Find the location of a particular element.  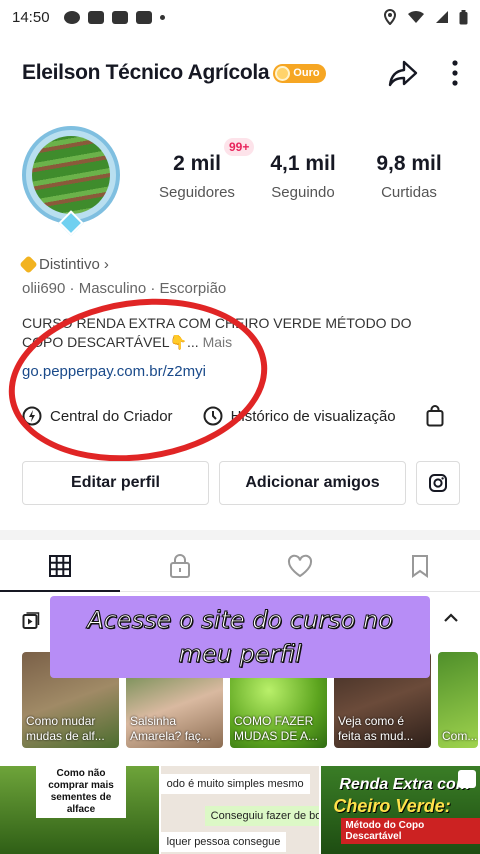

video-tile: Como não comprar mais sementes de alface is located at coordinates (79, 810).